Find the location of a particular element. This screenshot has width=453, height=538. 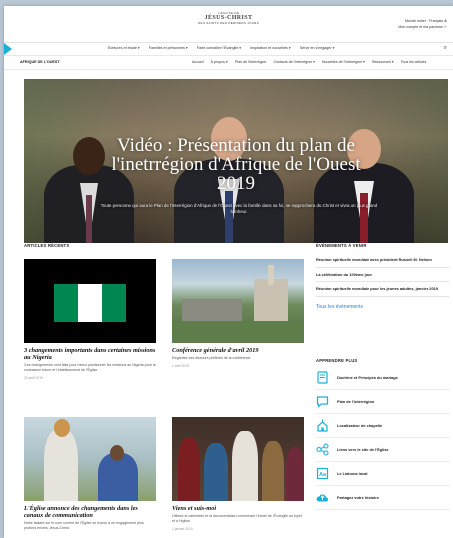

subnav-item-about: À propos ▾ is located at coordinates (219, 62).